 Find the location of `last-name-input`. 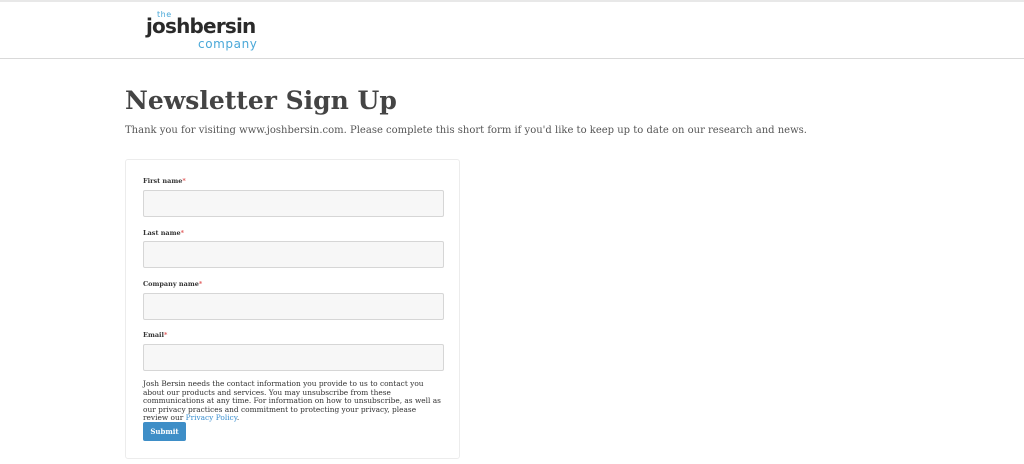

last-name-input is located at coordinates (293, 254).